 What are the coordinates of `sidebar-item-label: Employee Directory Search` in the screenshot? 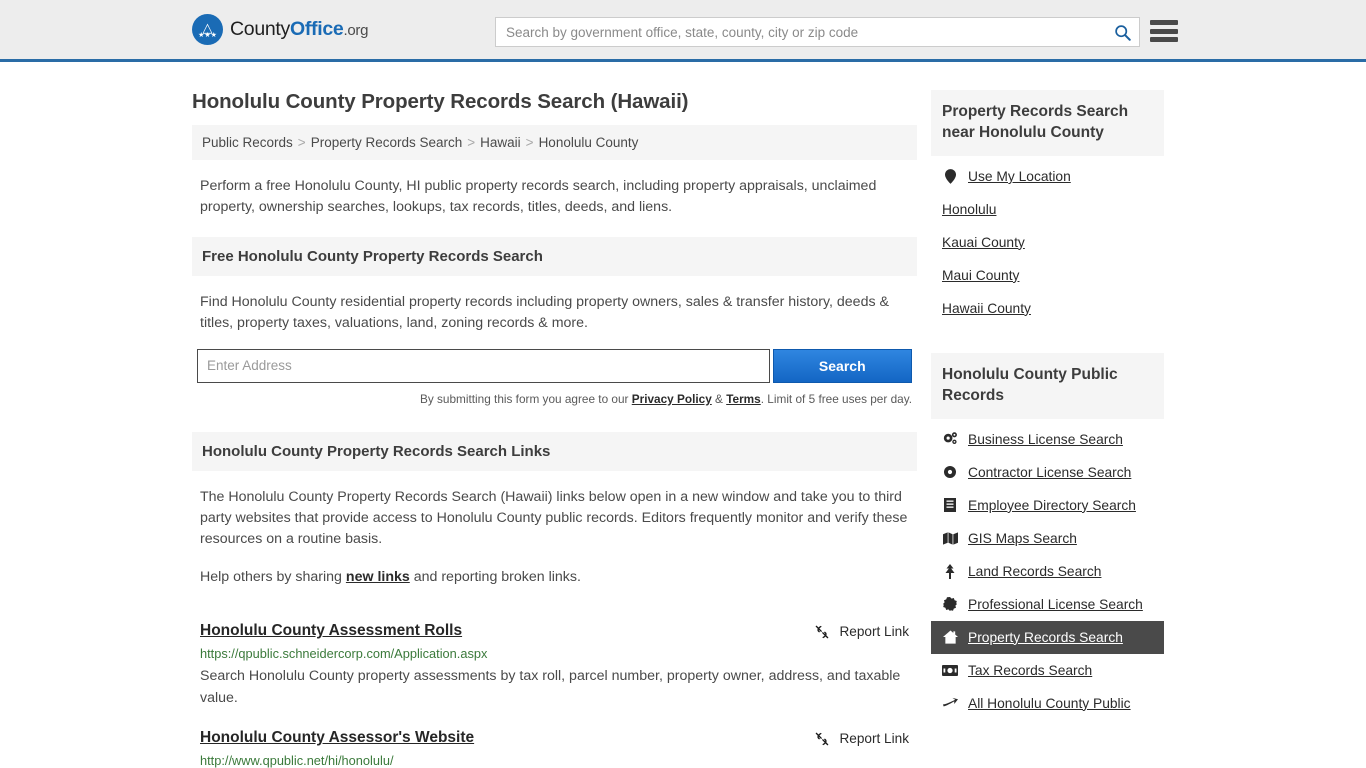 It's located at (1052, 505).